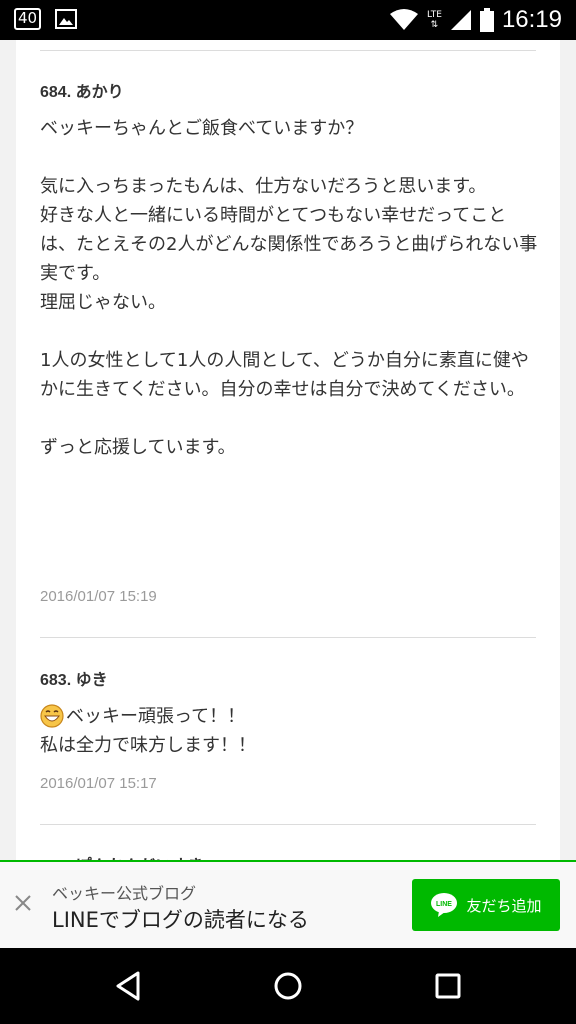  I want to click on status-bar-system: LTE ⇅ 16:19, so click(475, 20).